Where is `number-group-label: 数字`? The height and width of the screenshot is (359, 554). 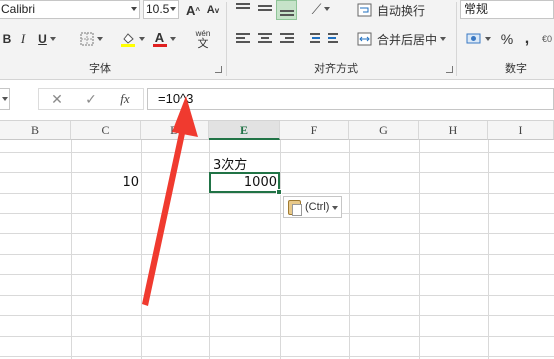 number-group-label: 数字 is located at coordinates (516, 69).